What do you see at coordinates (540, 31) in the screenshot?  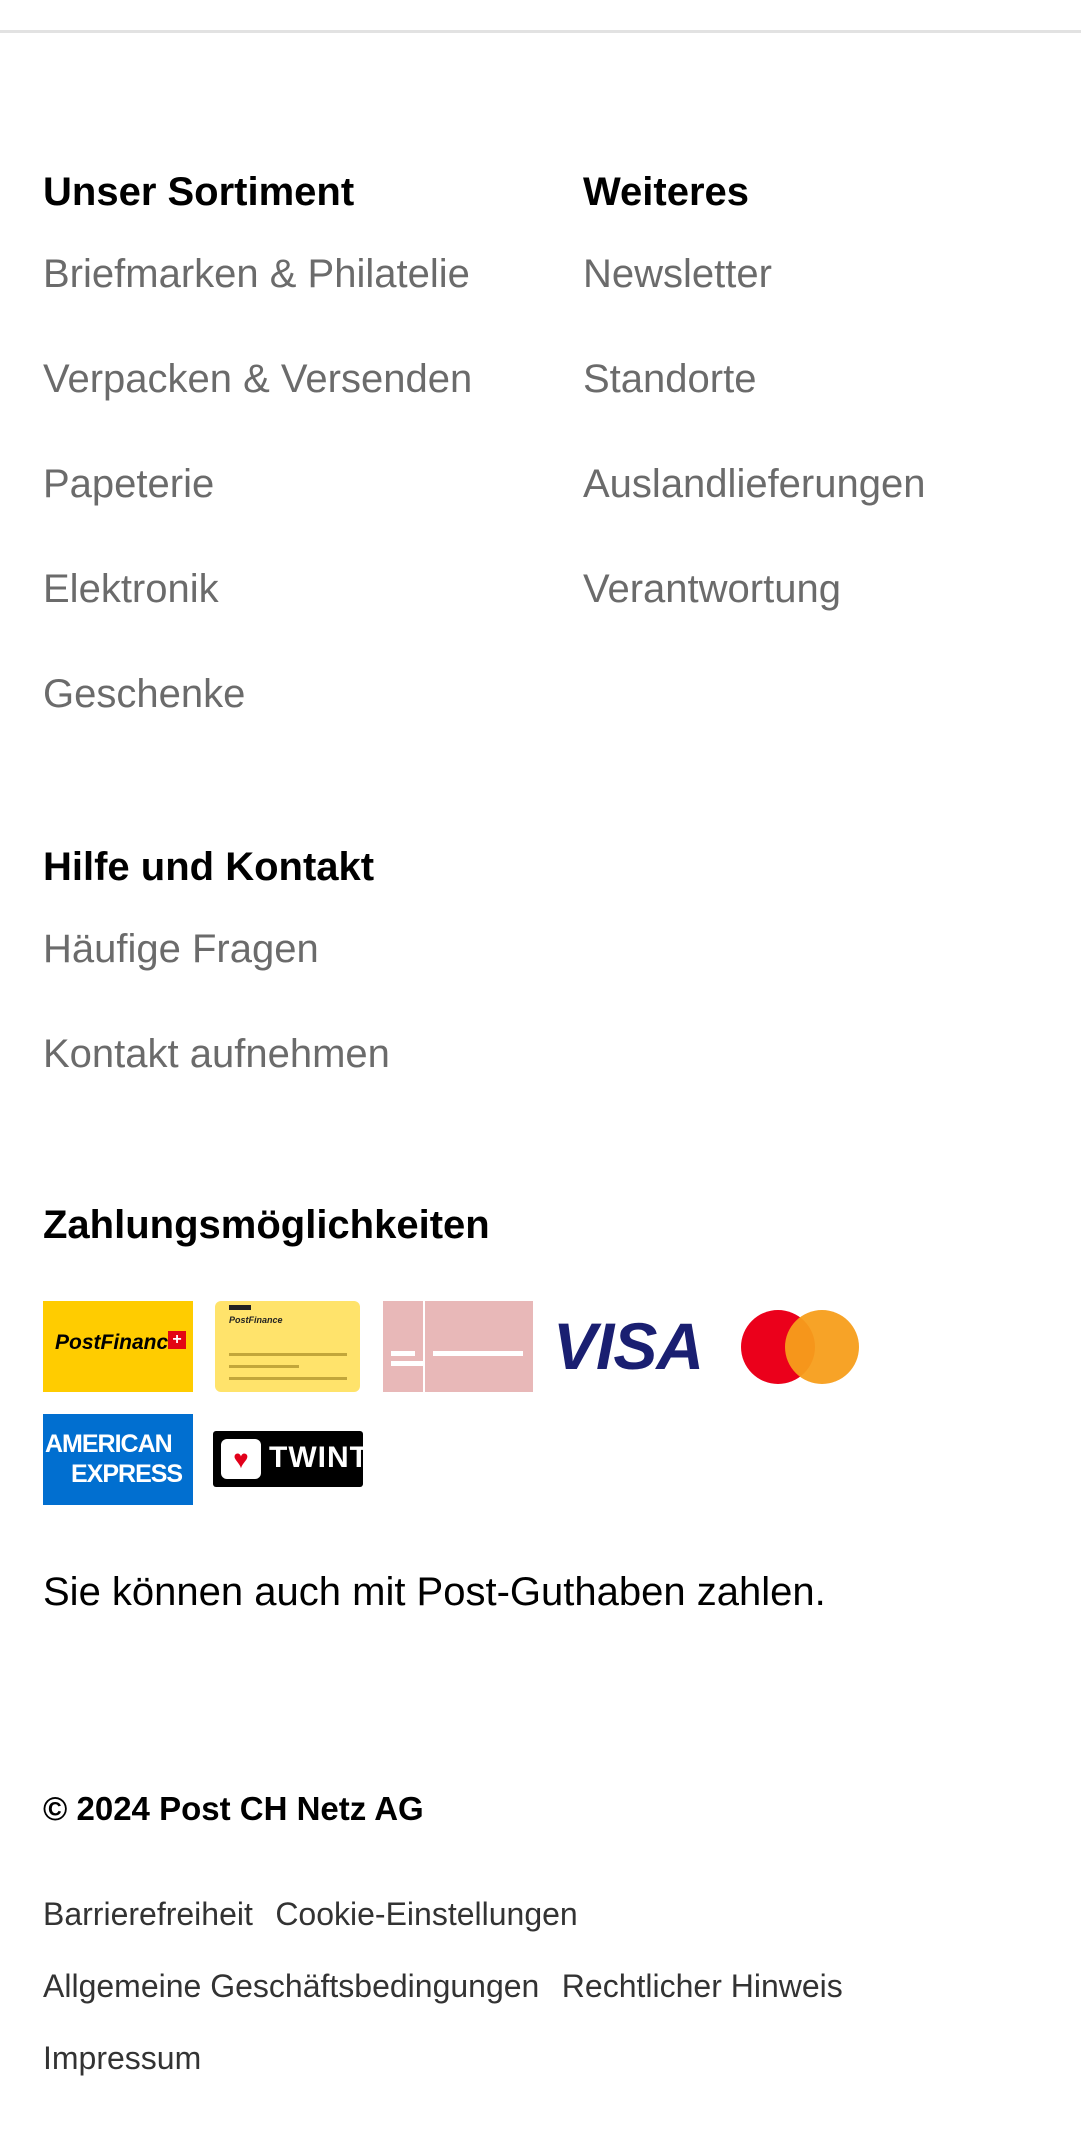 I see `top-divider` at bounding box center [540, 31].